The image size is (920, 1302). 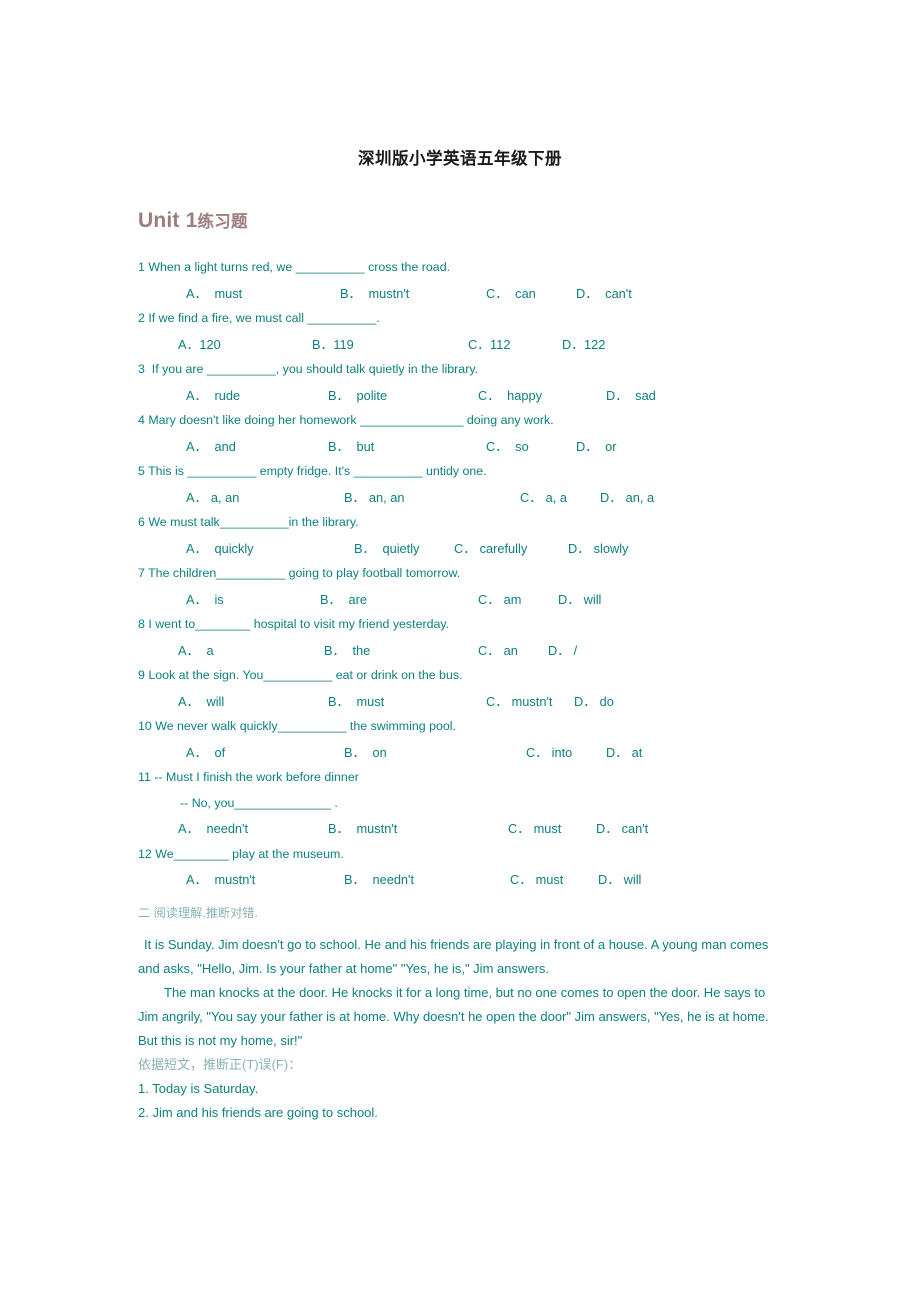 I want to click on option-a: A． needn't, so click(x=213, y=829).